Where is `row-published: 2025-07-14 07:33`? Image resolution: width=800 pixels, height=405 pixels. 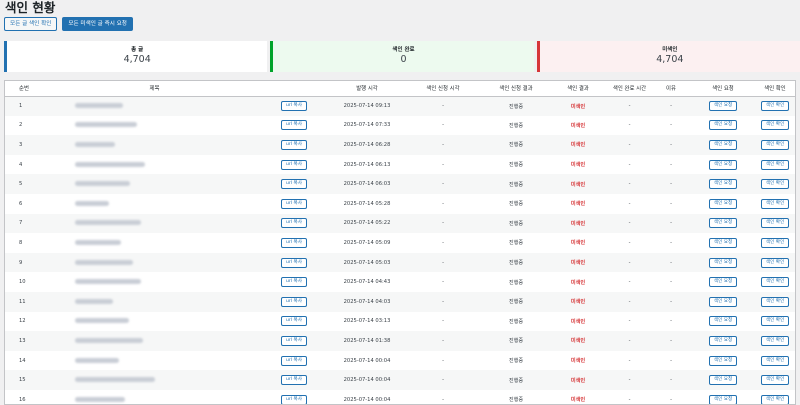 row-published: 2025-07-14 07:33 is located at coordinates (367, 125).